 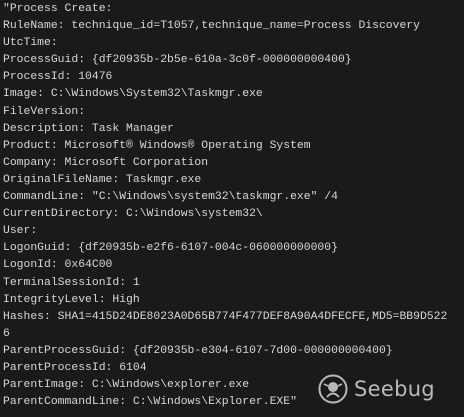 I want to click on log-line-file-version: FileVersion:, so click(x=44, y=111).